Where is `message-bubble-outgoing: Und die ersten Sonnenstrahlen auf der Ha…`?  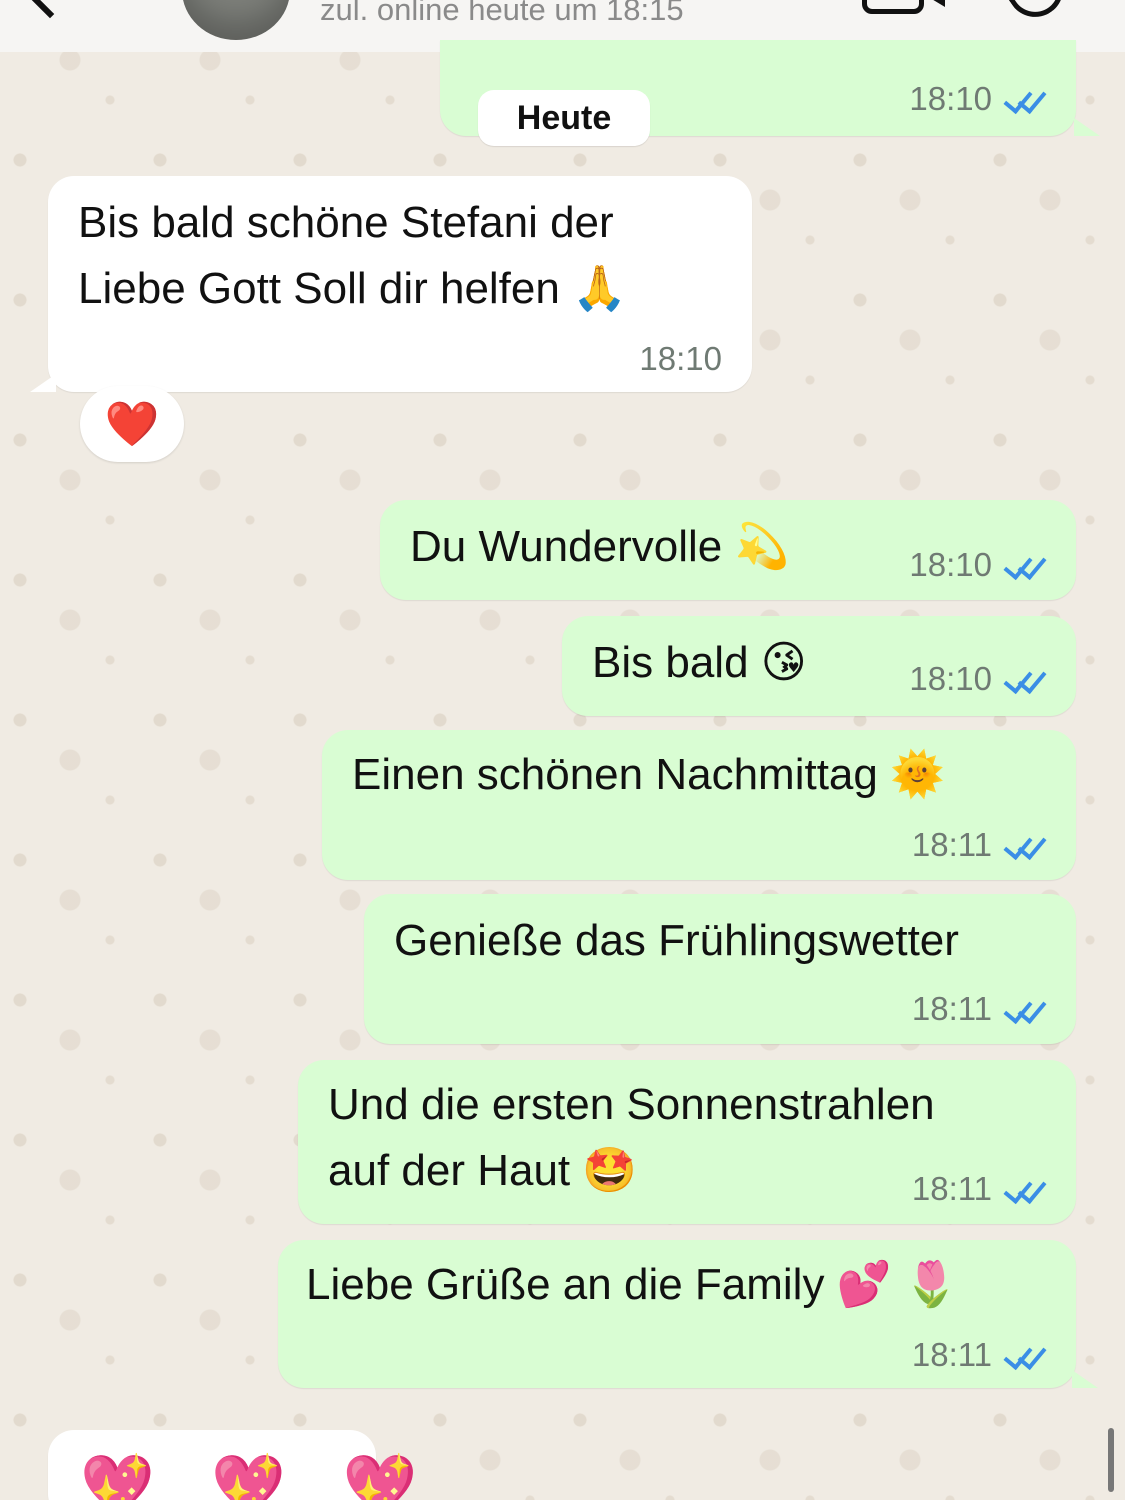
message-bubble-outgoing: Und die ersten Sonnenstrahlen auf der Ha… is located at coordinates (687, 1142).